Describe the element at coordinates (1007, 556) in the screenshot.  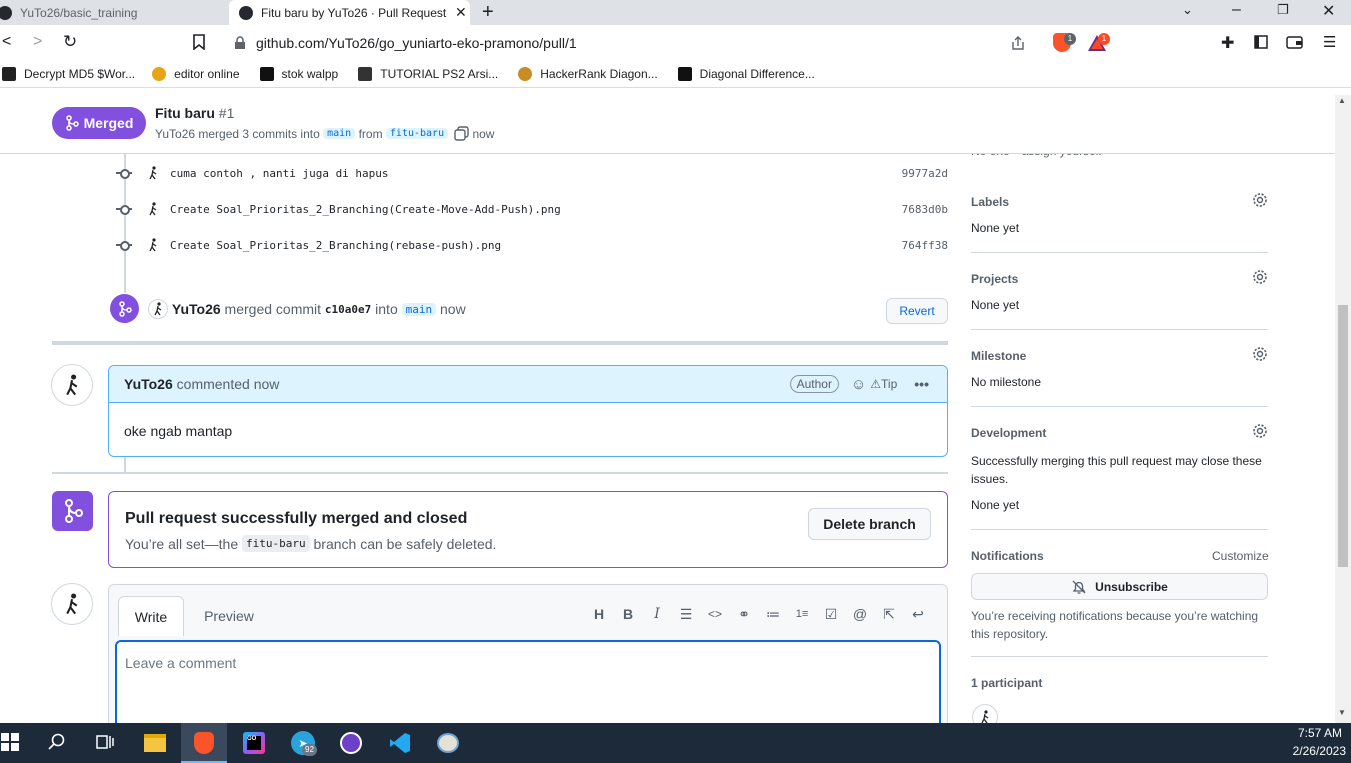
I see `notifications-heading: Notifications` at that location.